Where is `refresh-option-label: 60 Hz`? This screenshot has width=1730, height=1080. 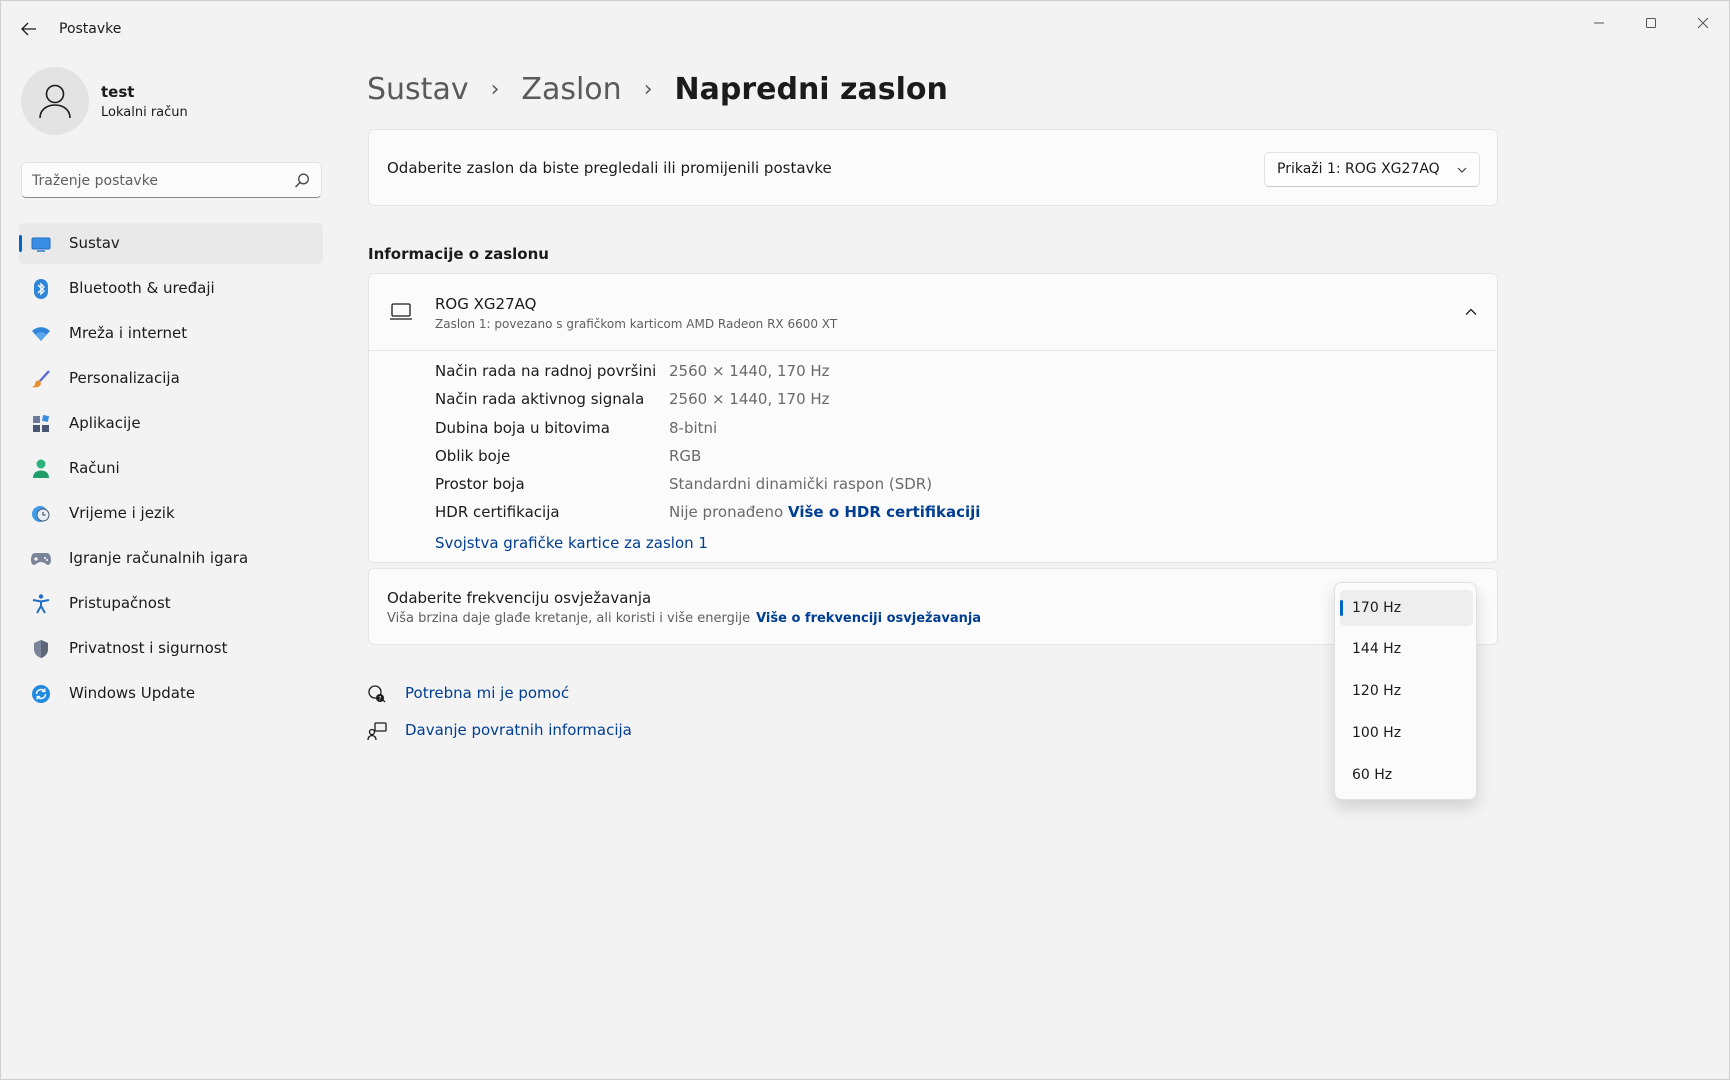 refresh-option-label: 60 Hz is located at coordinates (1372, 775).